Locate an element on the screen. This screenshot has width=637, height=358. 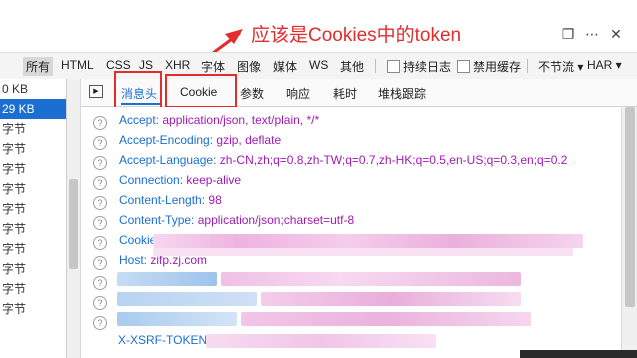
persist-log-checkbox: 持续日志 is located at coordinates (419, 66).